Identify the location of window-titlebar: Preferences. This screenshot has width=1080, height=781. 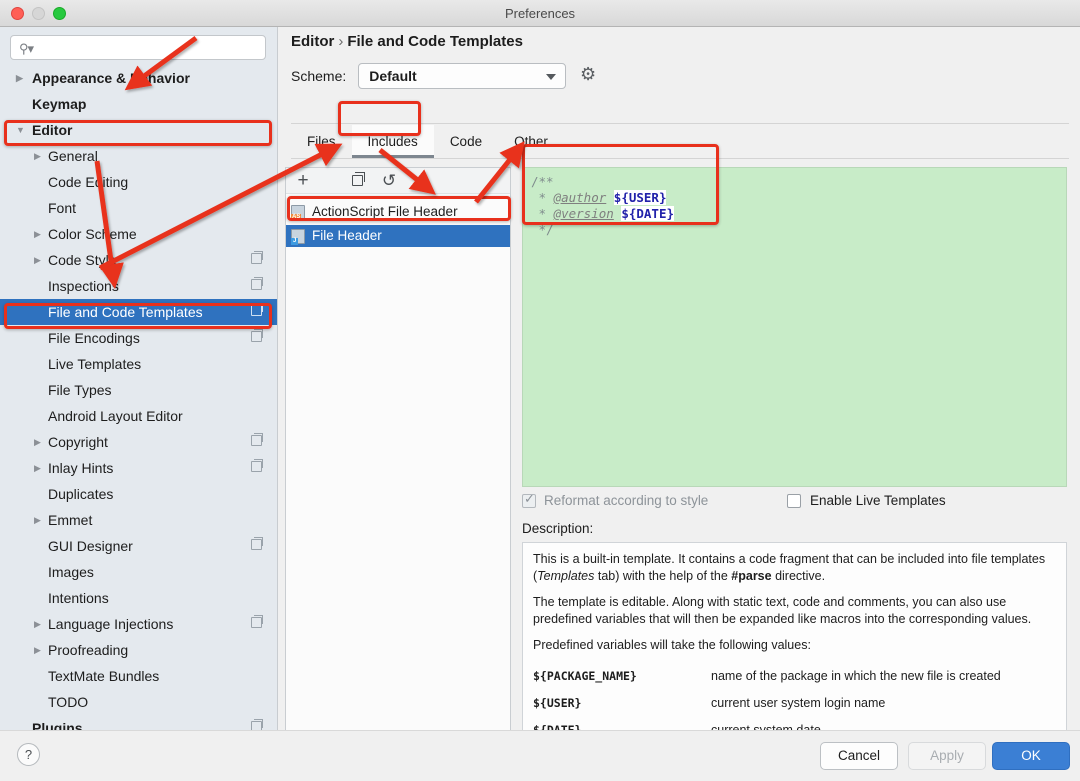
(540, 13).